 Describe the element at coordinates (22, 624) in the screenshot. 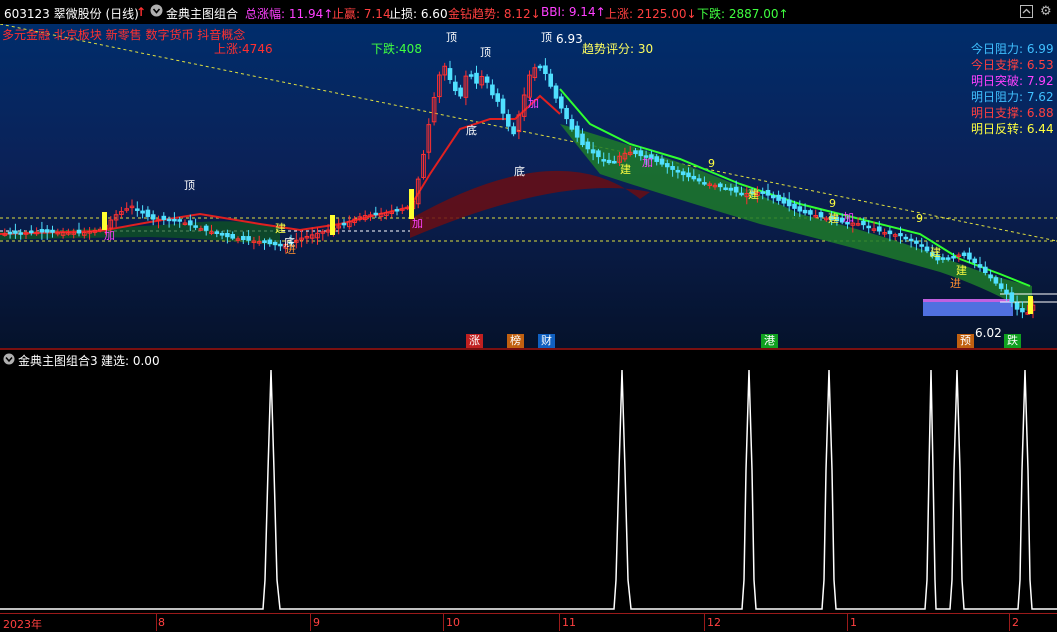

I see `date-label: 2023年` at that location.